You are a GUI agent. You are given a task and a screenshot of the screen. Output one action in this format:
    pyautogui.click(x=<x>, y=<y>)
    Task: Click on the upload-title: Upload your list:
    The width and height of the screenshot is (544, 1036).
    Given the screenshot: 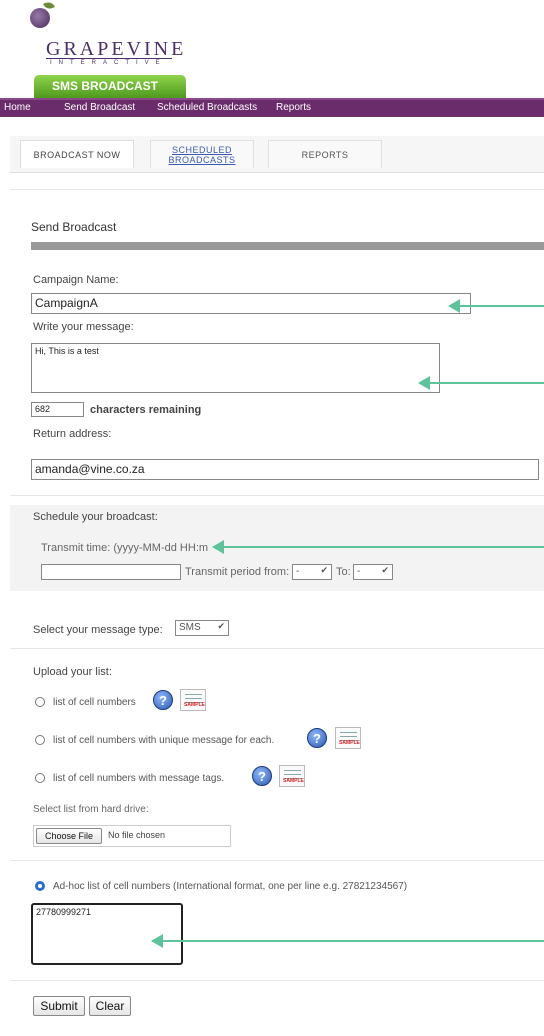 What is the action you would take?
    pyautogui.click(x=72, y=672)
    